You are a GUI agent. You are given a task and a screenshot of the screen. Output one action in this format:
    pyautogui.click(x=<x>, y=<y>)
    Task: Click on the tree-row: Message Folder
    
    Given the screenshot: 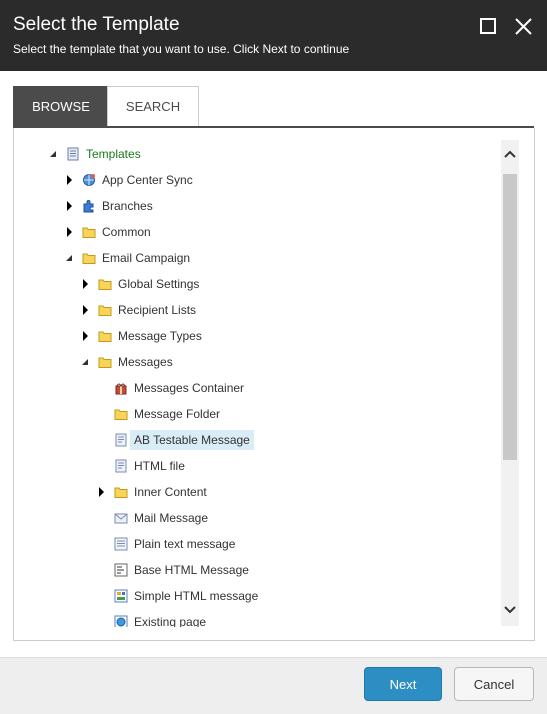 What is the action you would take?
    pyautogui.click(x=290, y=414)
    